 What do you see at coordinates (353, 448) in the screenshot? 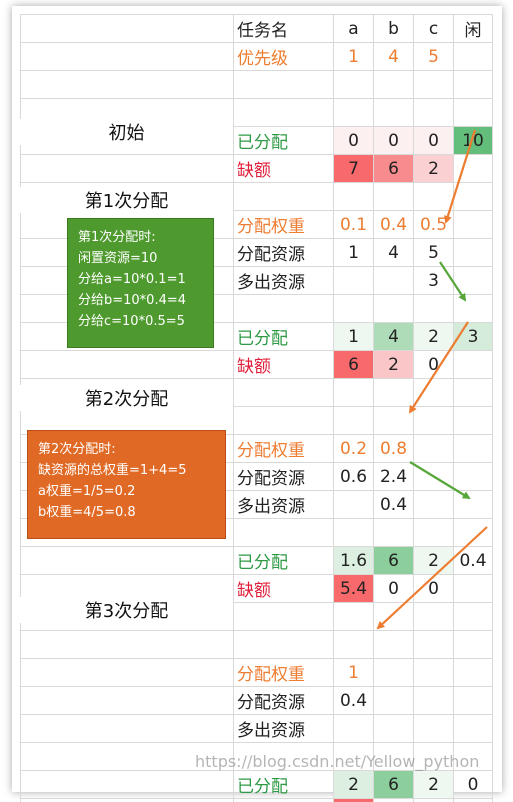
I see `value-cell: 0.2` at bounding box center [353, 448].